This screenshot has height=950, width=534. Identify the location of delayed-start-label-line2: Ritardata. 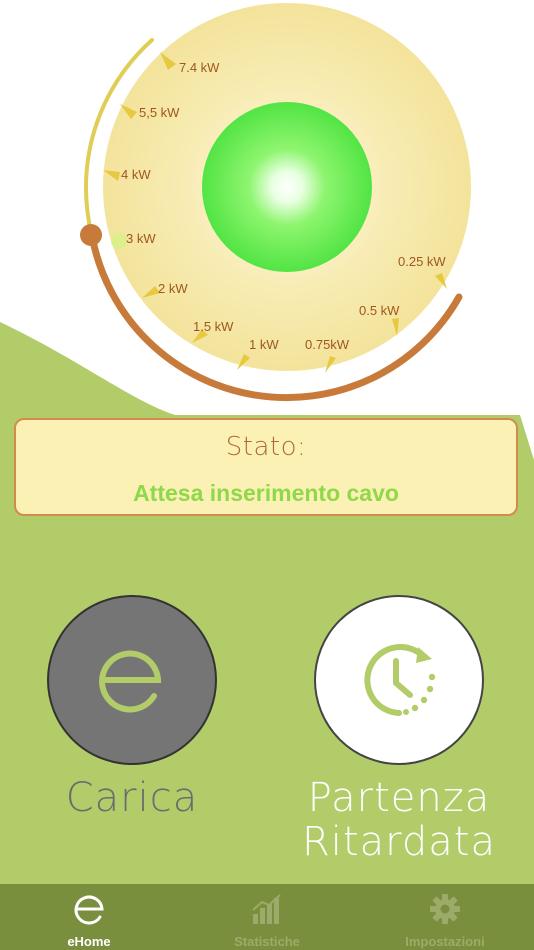
(399, 842).